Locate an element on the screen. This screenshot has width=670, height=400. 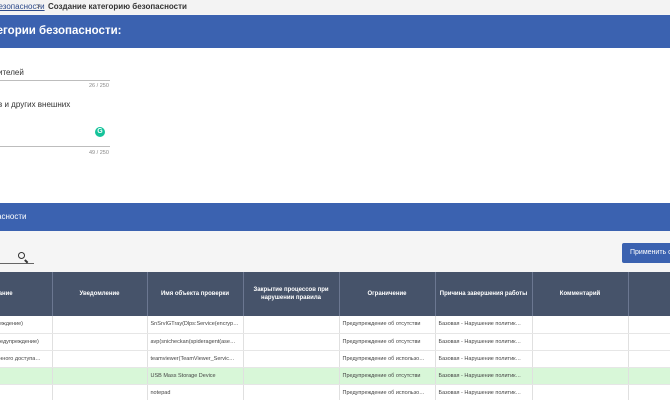
section-header-title: асности is located at coordinates (13, 216).